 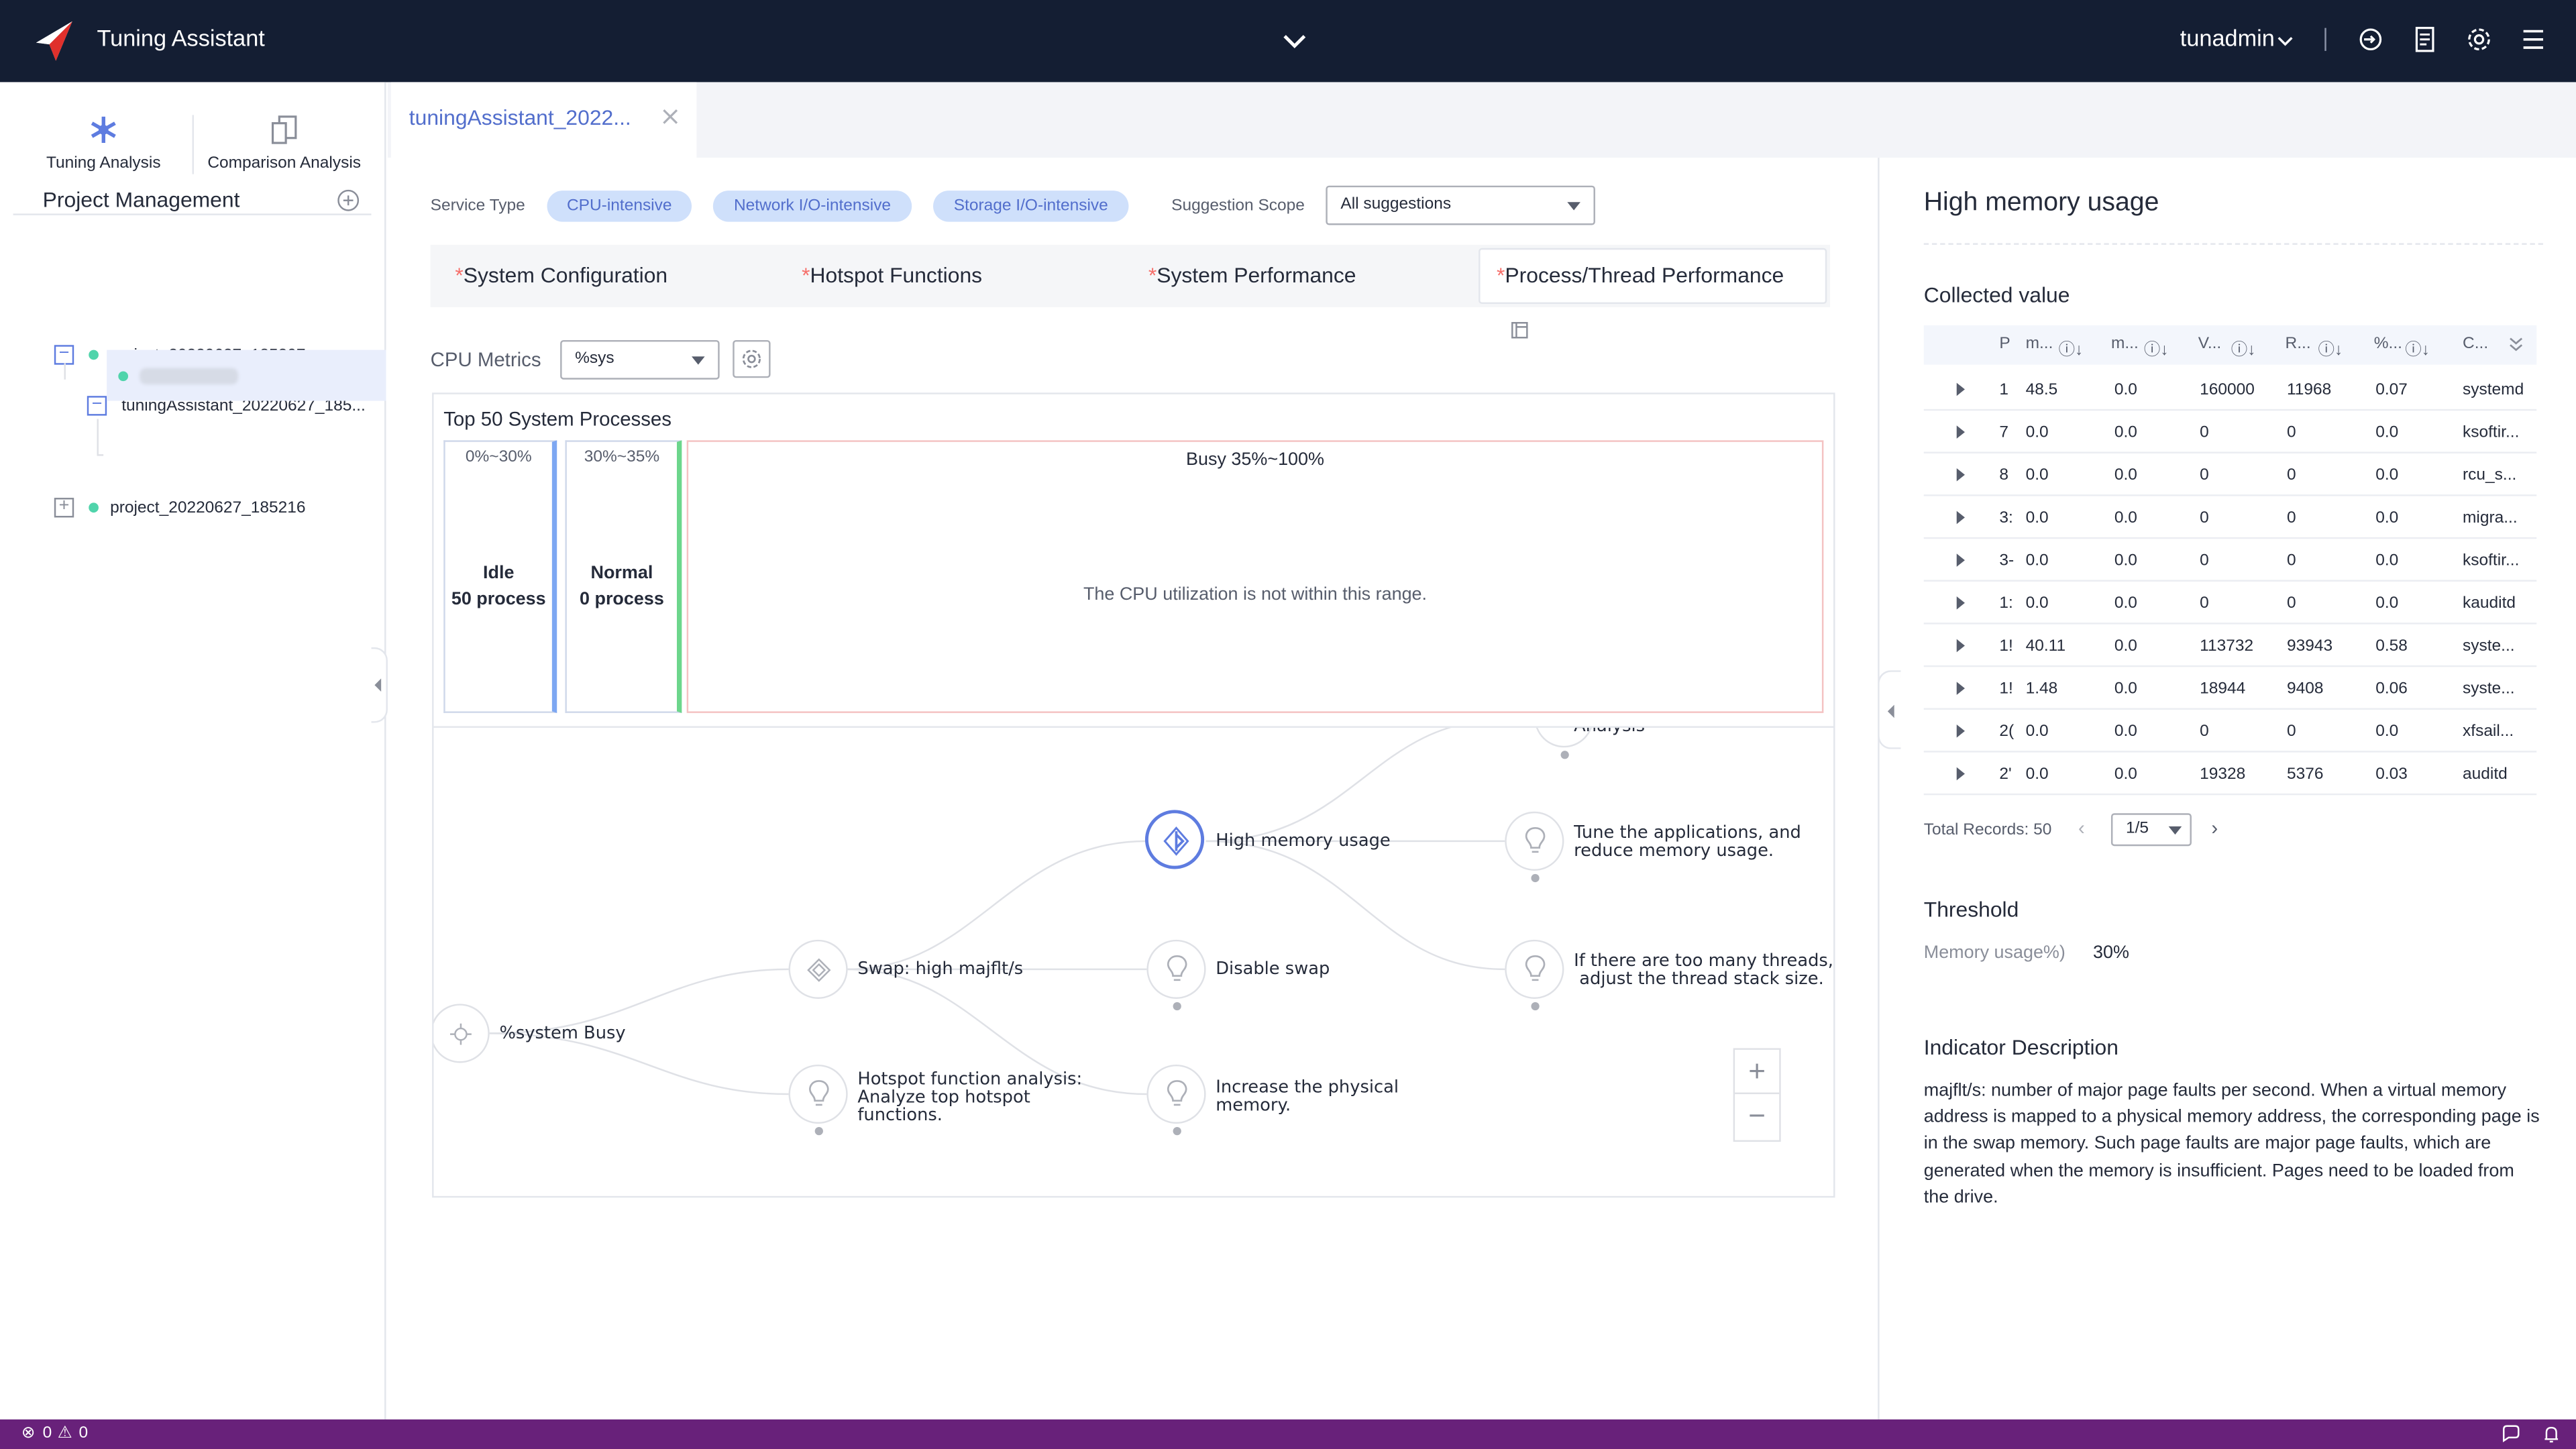 What do you see at coordinates (752, 358) in the screenshot?
I see `metrics-settings-button` at bounding box center [752, 358].